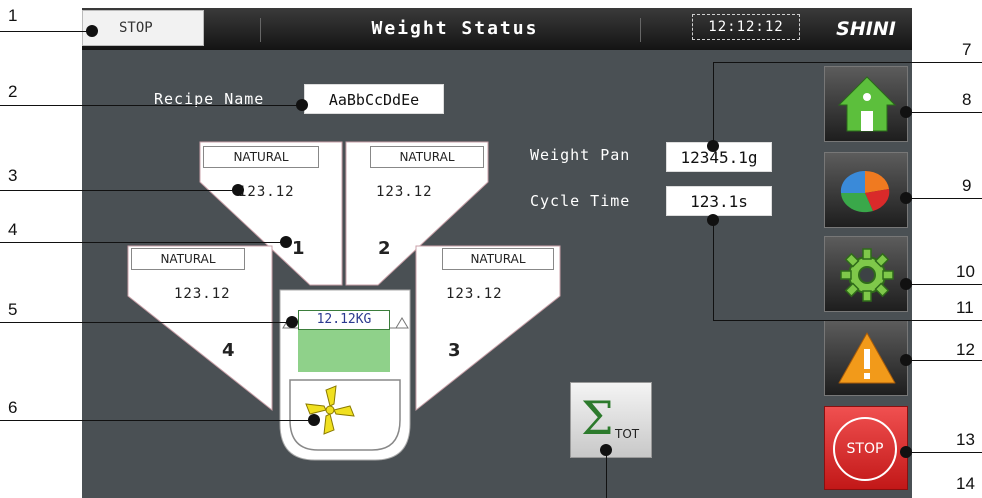 Image resolution: width=982 pixels, height=498 pixels. Describe the element at coordinates (13, 175) in the screenshot. I see `callout-number-3: 3` at that location.